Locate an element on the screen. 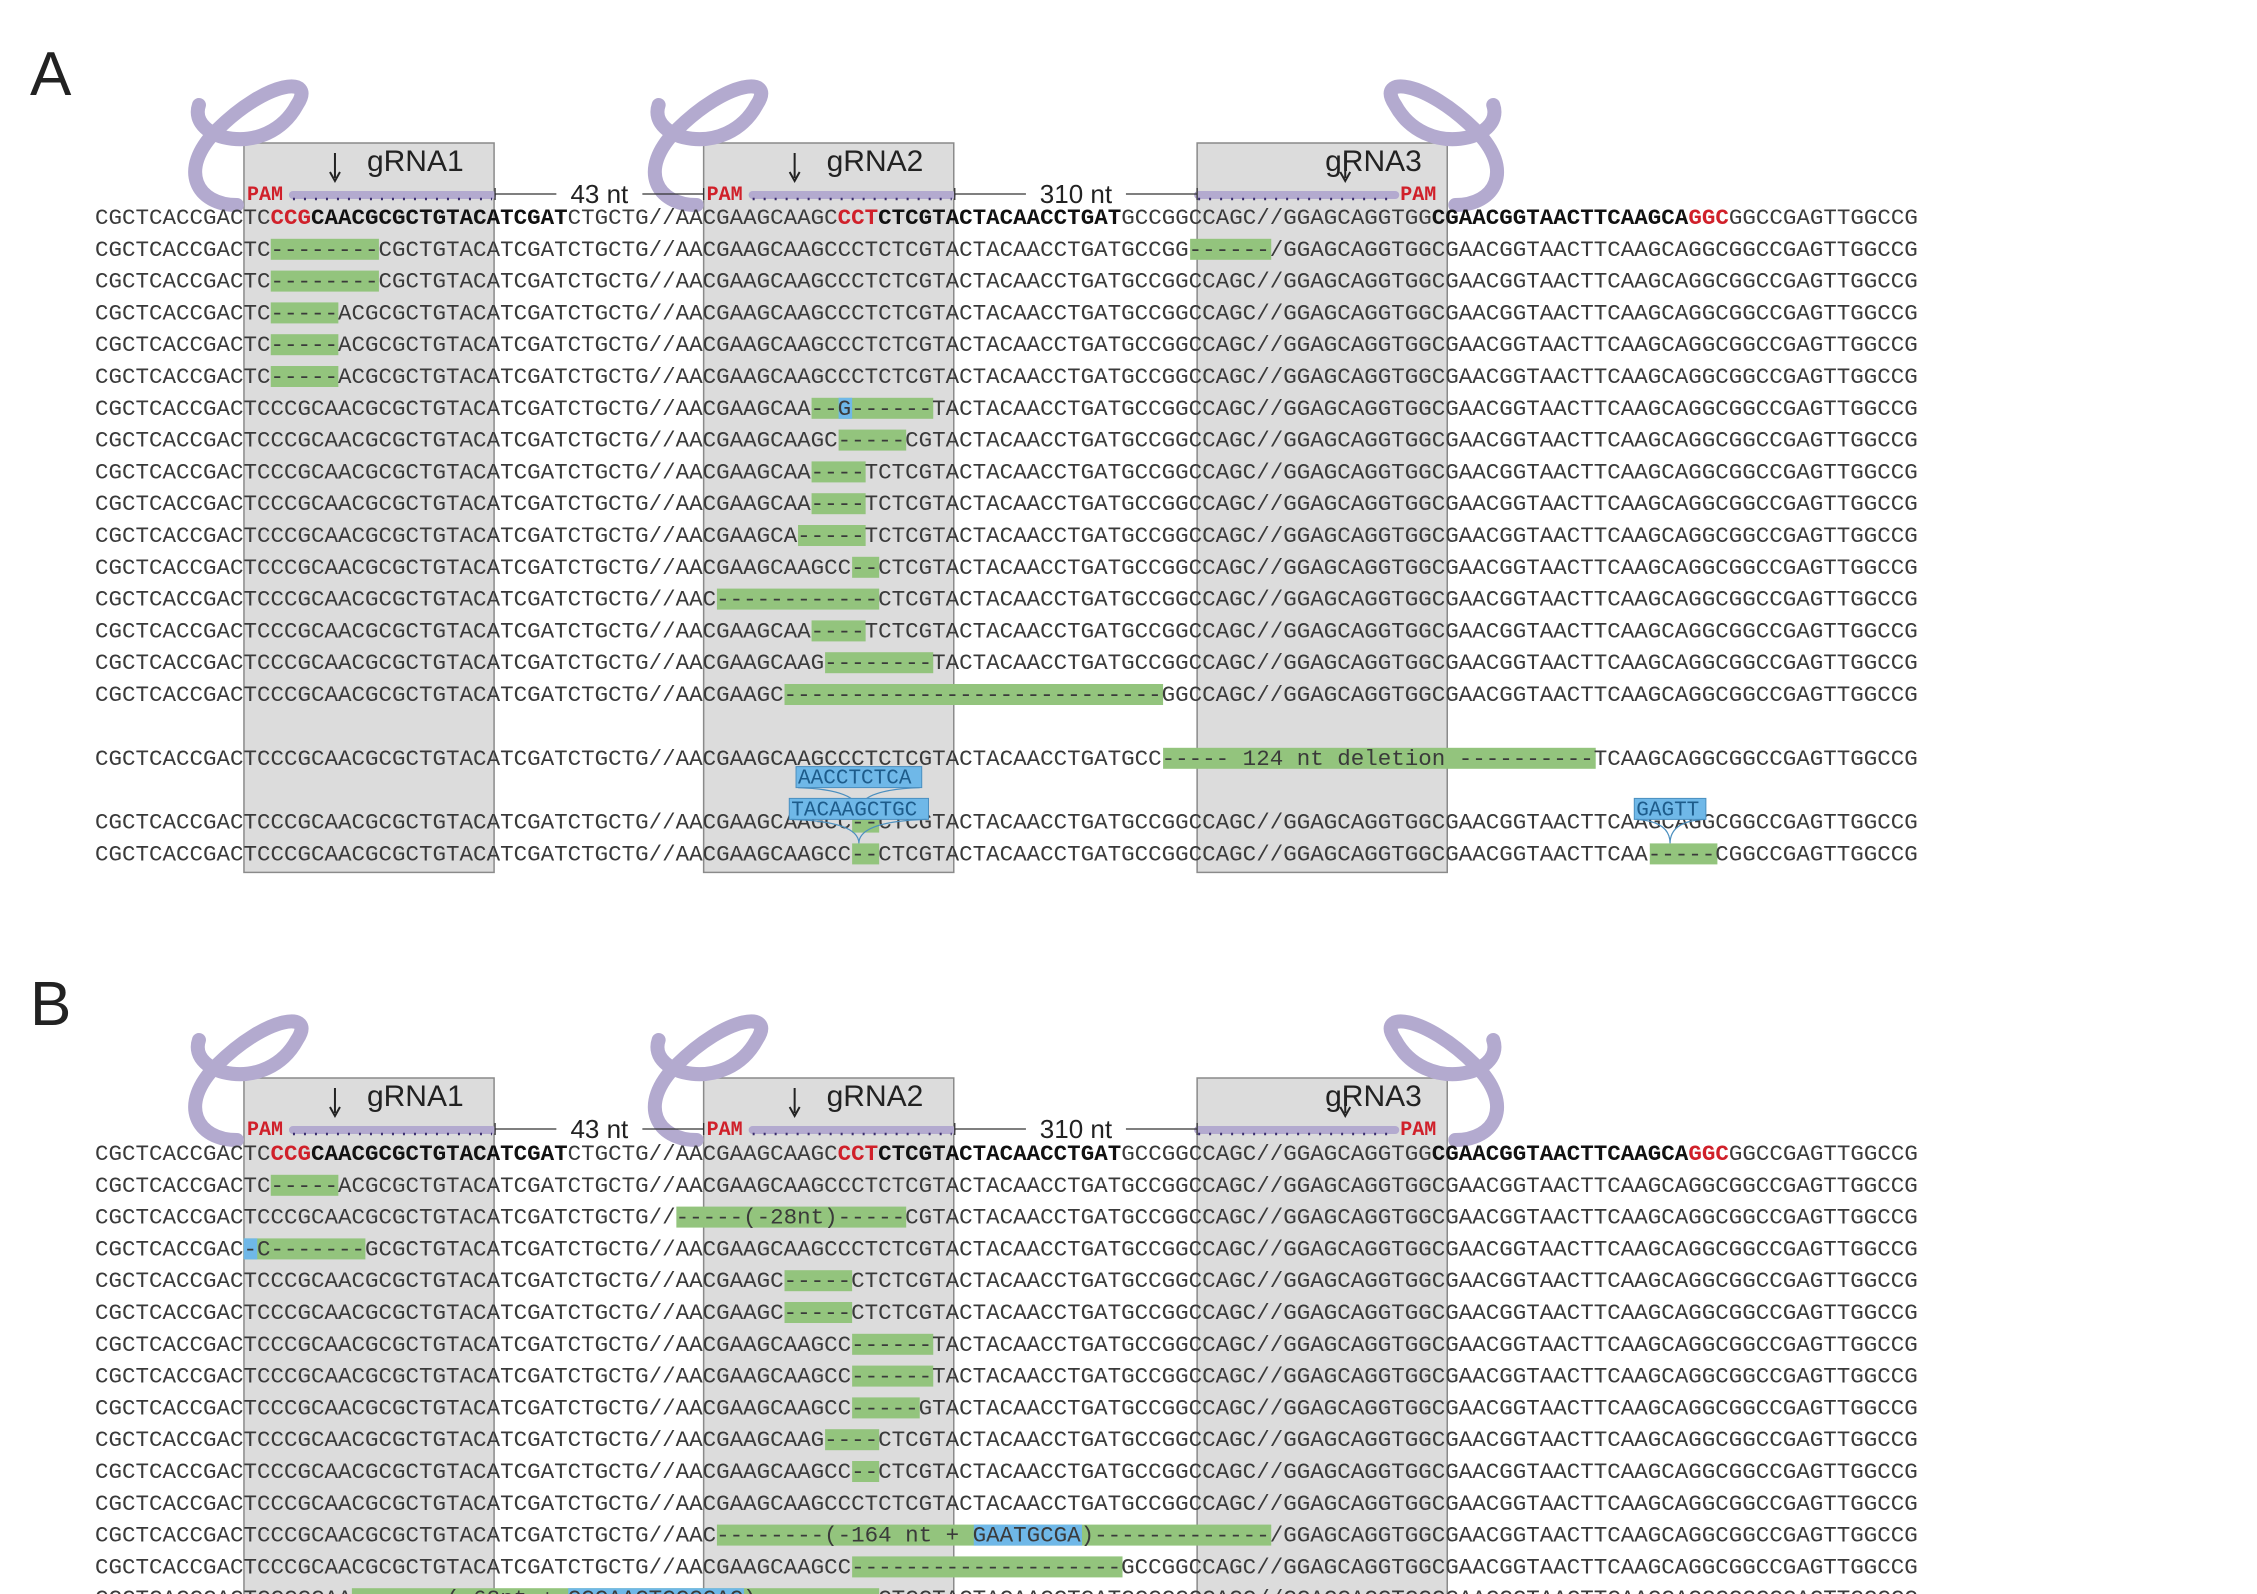 The image size is (2257, 1594). distance-label: 310 nt is located at coordinates (1076, 1129).